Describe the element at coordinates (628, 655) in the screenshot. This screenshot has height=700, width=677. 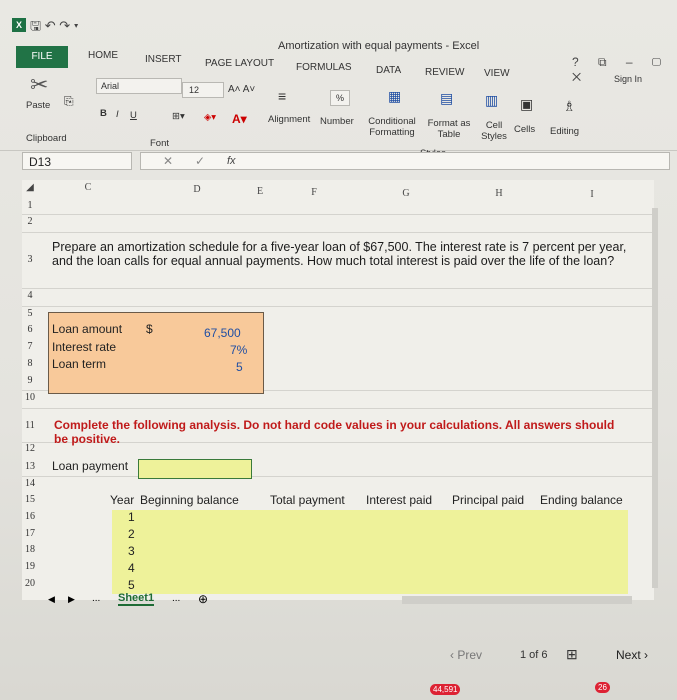
I see `next-label: Next` at that location.